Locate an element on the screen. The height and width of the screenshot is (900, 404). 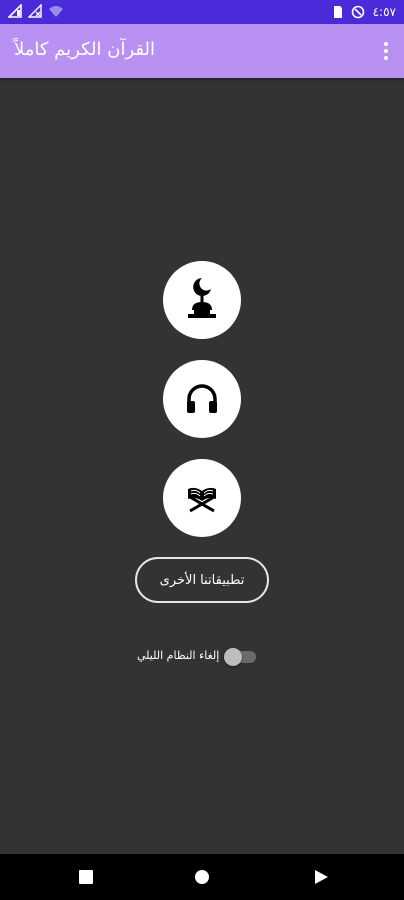
nav-bar is located at coordinates (202, 877).